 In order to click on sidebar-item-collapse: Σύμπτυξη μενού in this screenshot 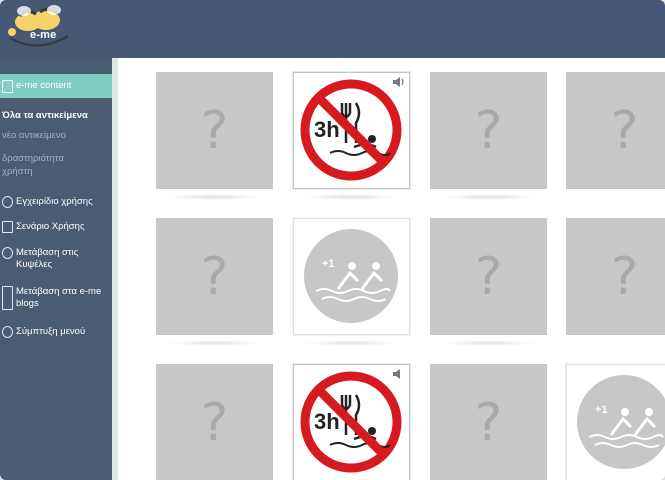, I will do `click(56, 333)`.